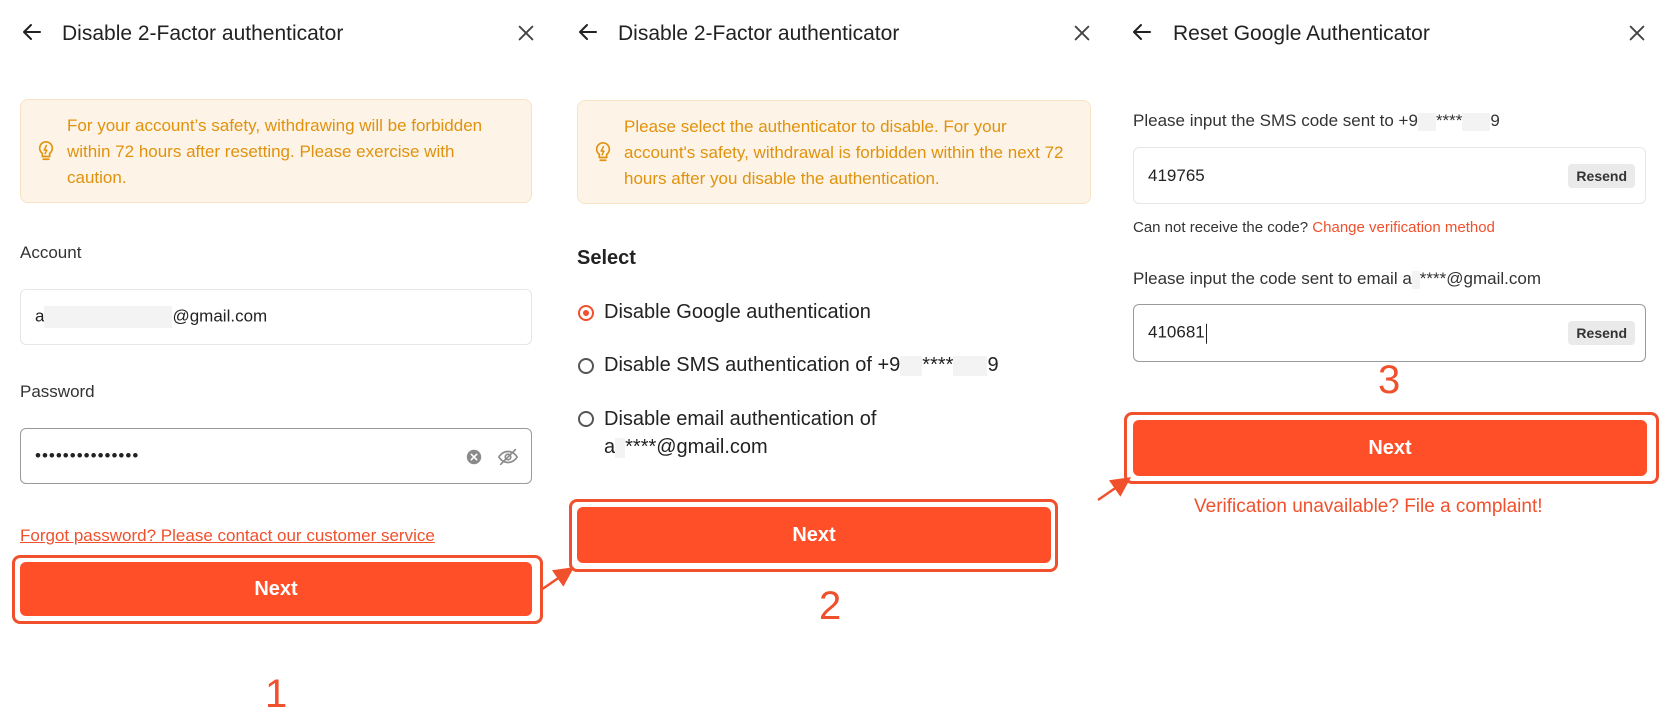  Describe the element at coordinates (938, 365) in the screenshot. I see `option-label-mask: ****` at that location.